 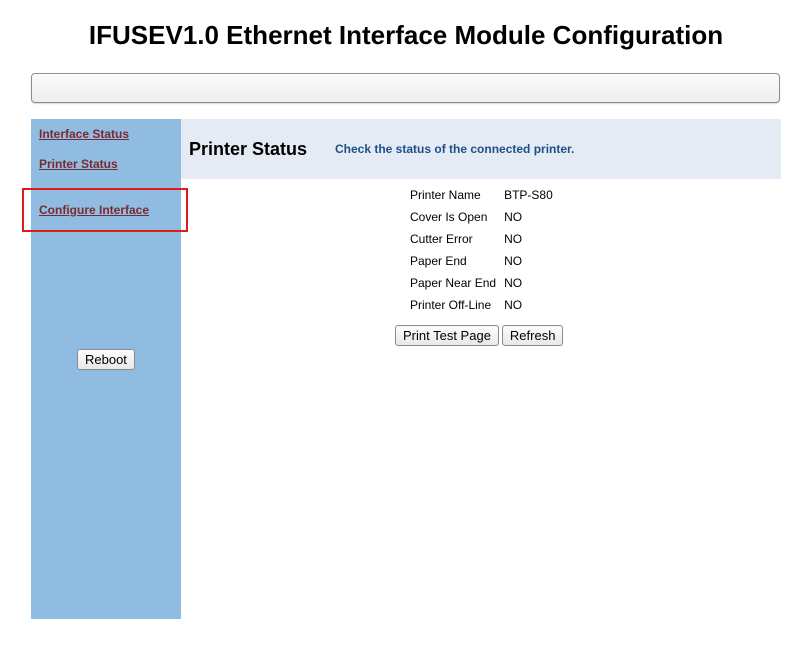 I want to click on status-actions: Print Test Page Refresh, so click(x=479, y=335).